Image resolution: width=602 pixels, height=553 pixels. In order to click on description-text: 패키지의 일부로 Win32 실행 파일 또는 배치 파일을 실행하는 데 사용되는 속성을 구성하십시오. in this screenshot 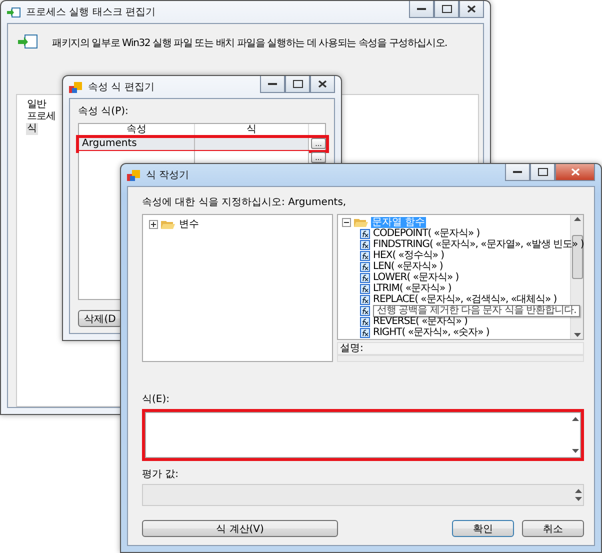, I will do `click(250, 43)`.